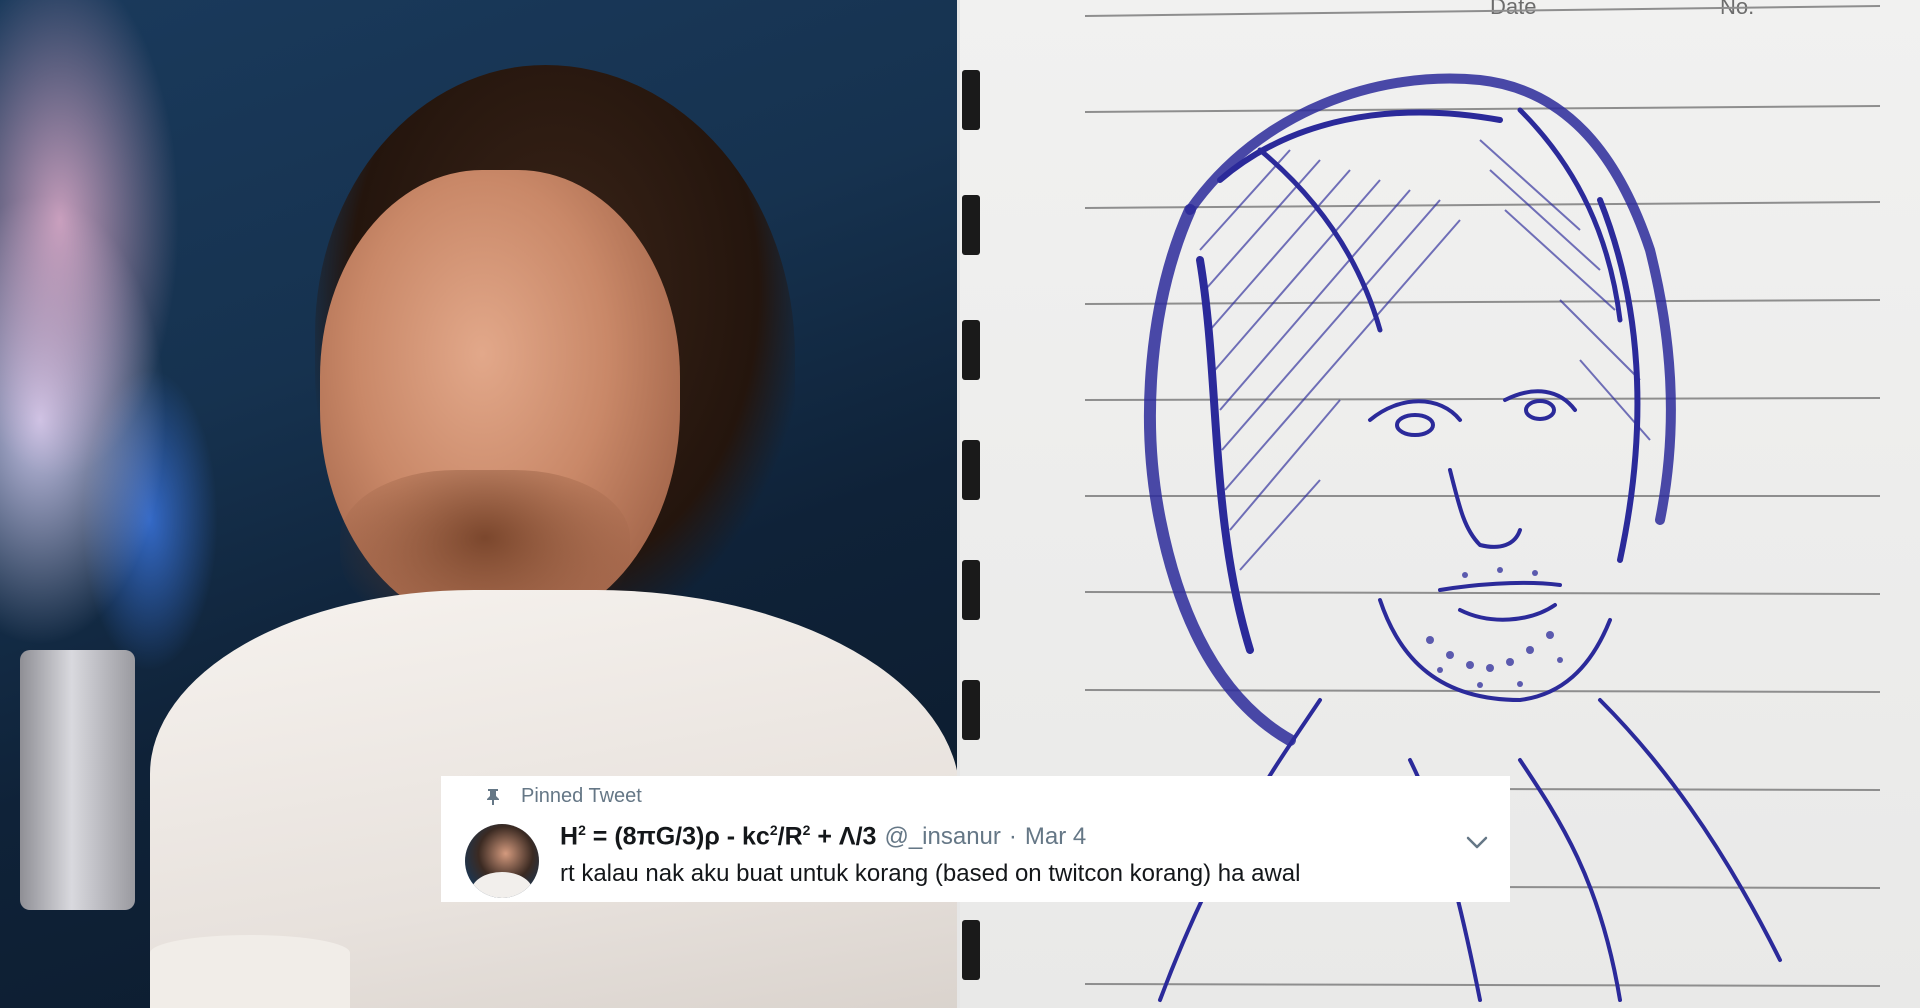  Describe the element at coordinates (581, 795) in the screenshot. I see `pinned-label: Pinned Tweet` at that location.